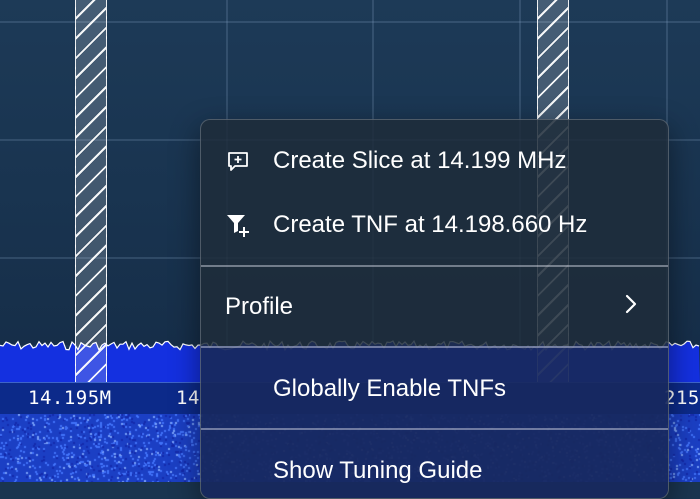 The height and width of the screenshot is (499, 700). What do you see at coordinates (259, 306) in the screenshot?
I see `menu-item-label: Profile` at bounding box center [259, 306].